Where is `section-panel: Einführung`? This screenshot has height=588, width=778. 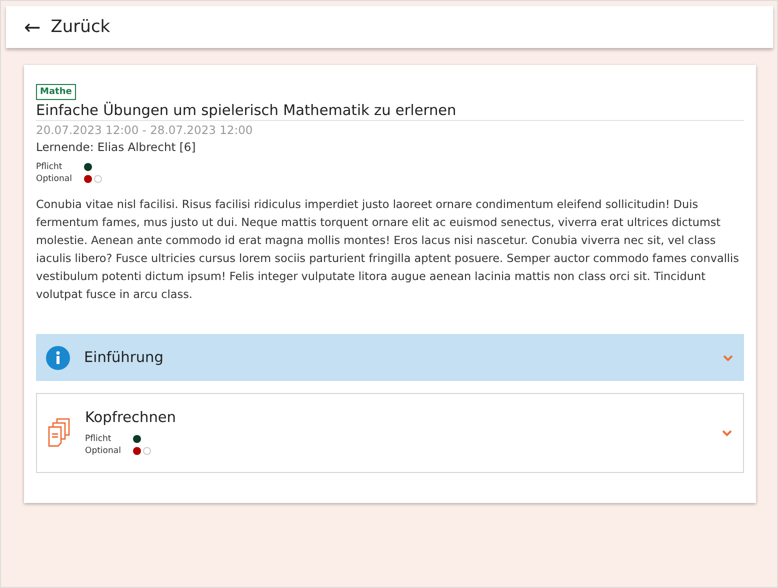
section-panel: Einführung is located at coordinates (390, 357).